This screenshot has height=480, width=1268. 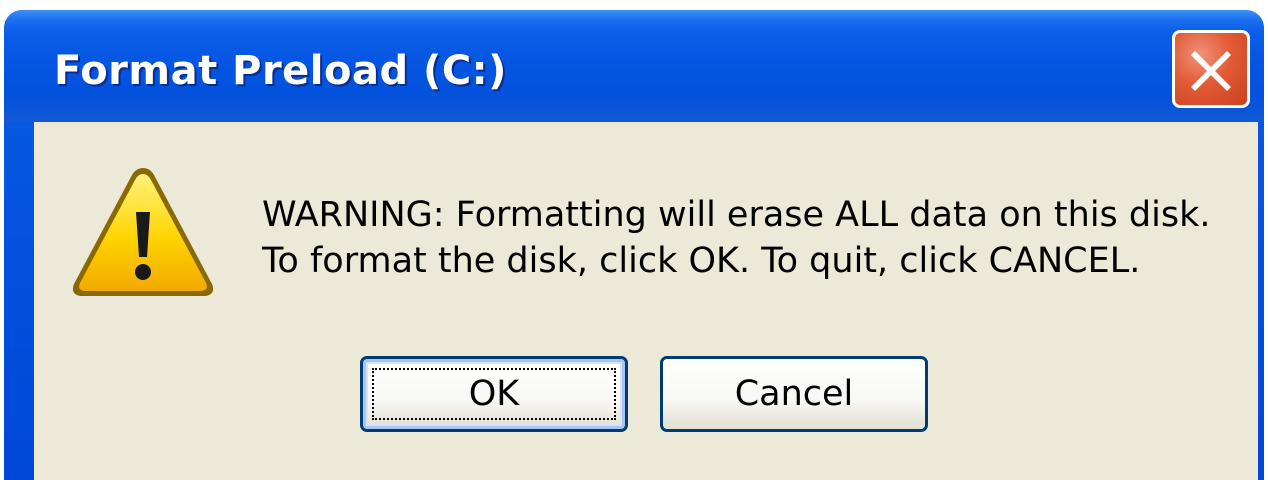 I want to click on ok-button: OK, so click(x=494, y=394).